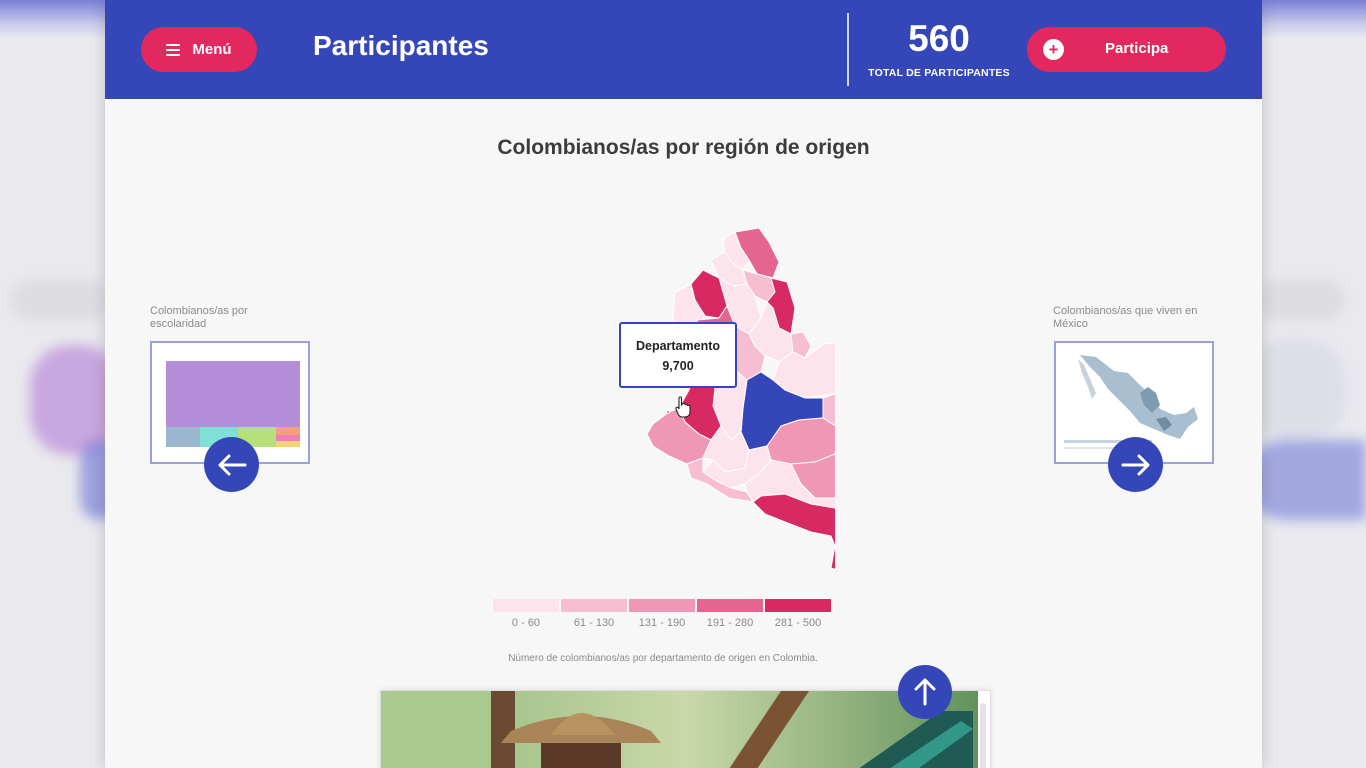 The image size is (1366, 768). What do you see at coordinates (848, 49) in the screenshot?
I see `header-divider` at bounding box center [848, 49].